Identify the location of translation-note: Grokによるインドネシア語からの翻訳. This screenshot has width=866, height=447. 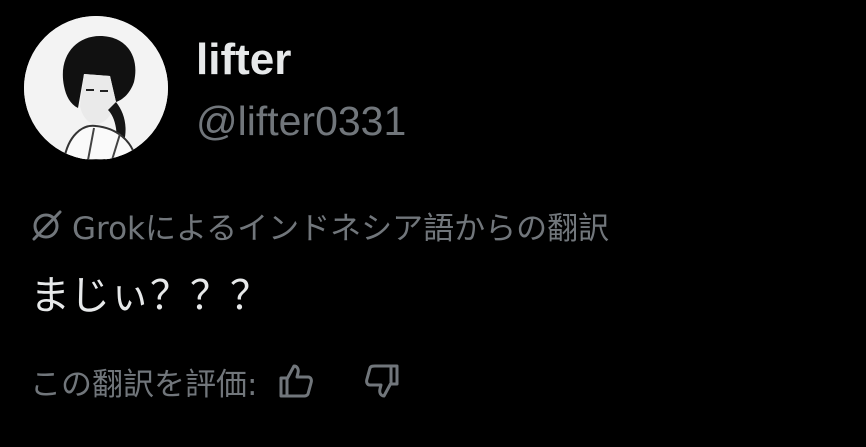
(319, 225).